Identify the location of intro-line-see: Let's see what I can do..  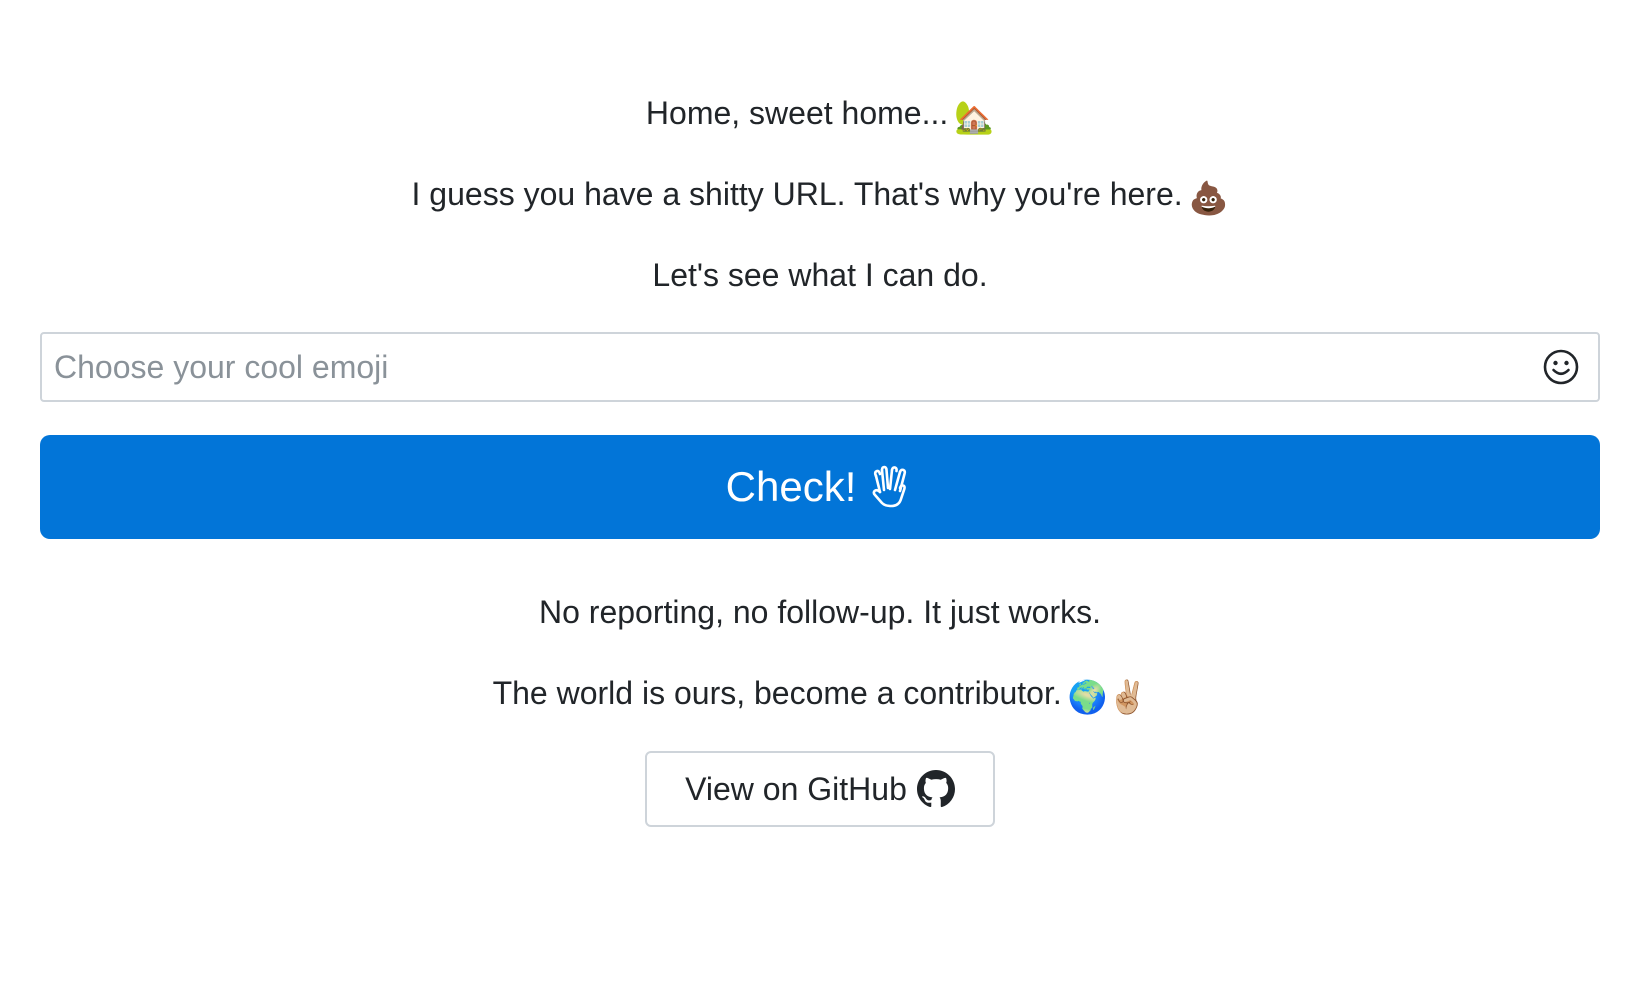
(820, 275).